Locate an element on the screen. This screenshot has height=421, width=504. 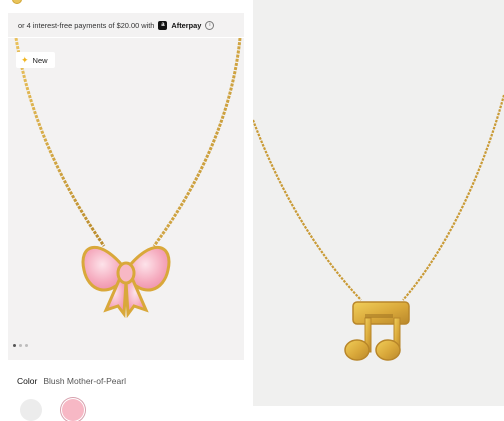
color-swatch-selected is located at coordinates (73, 410).